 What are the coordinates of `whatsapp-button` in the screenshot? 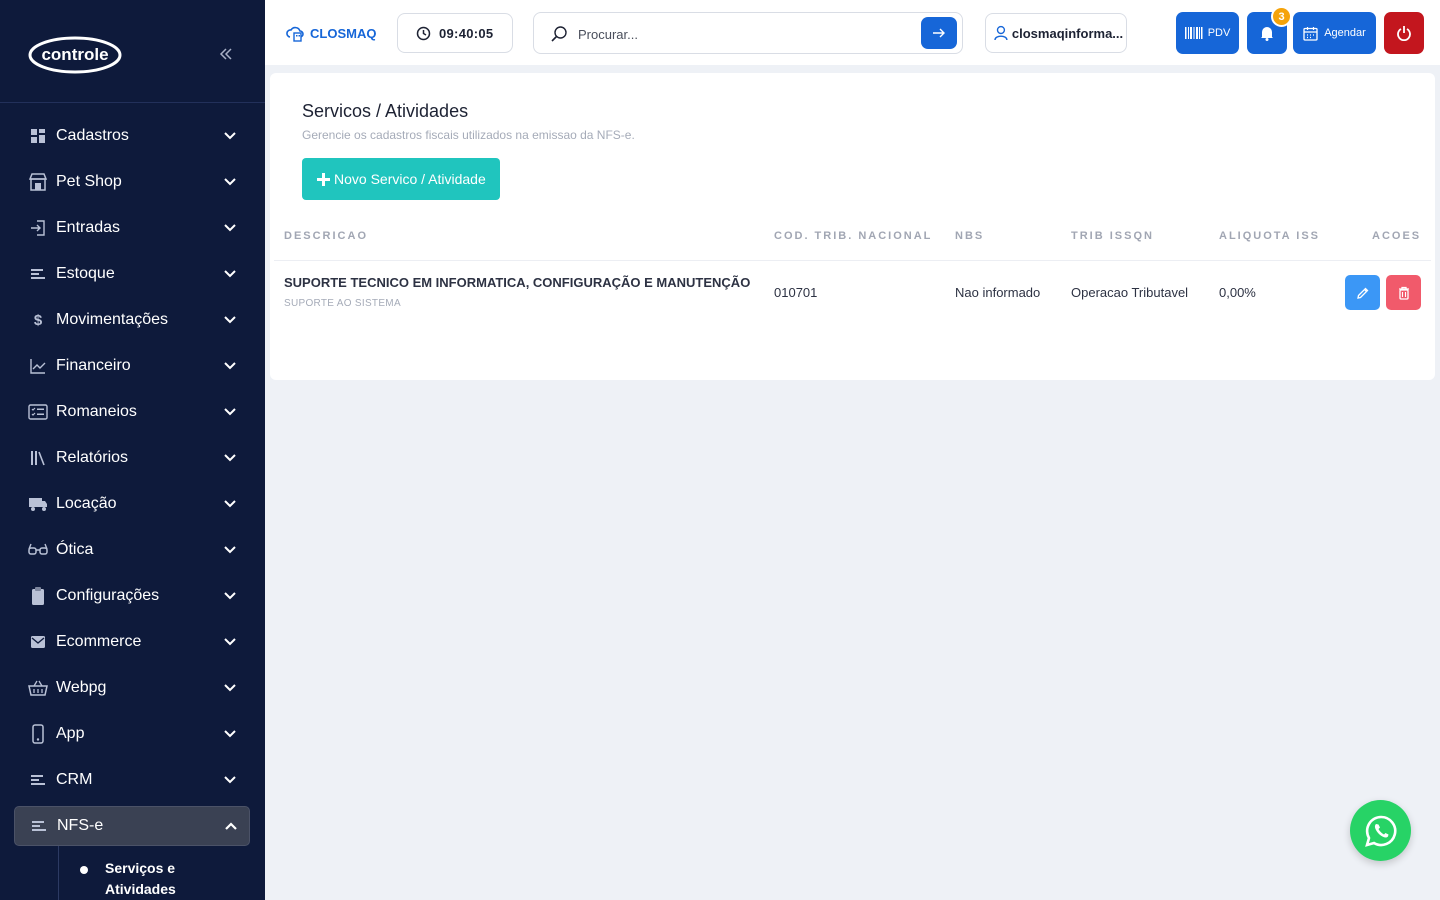 It's located at (1380, 830).